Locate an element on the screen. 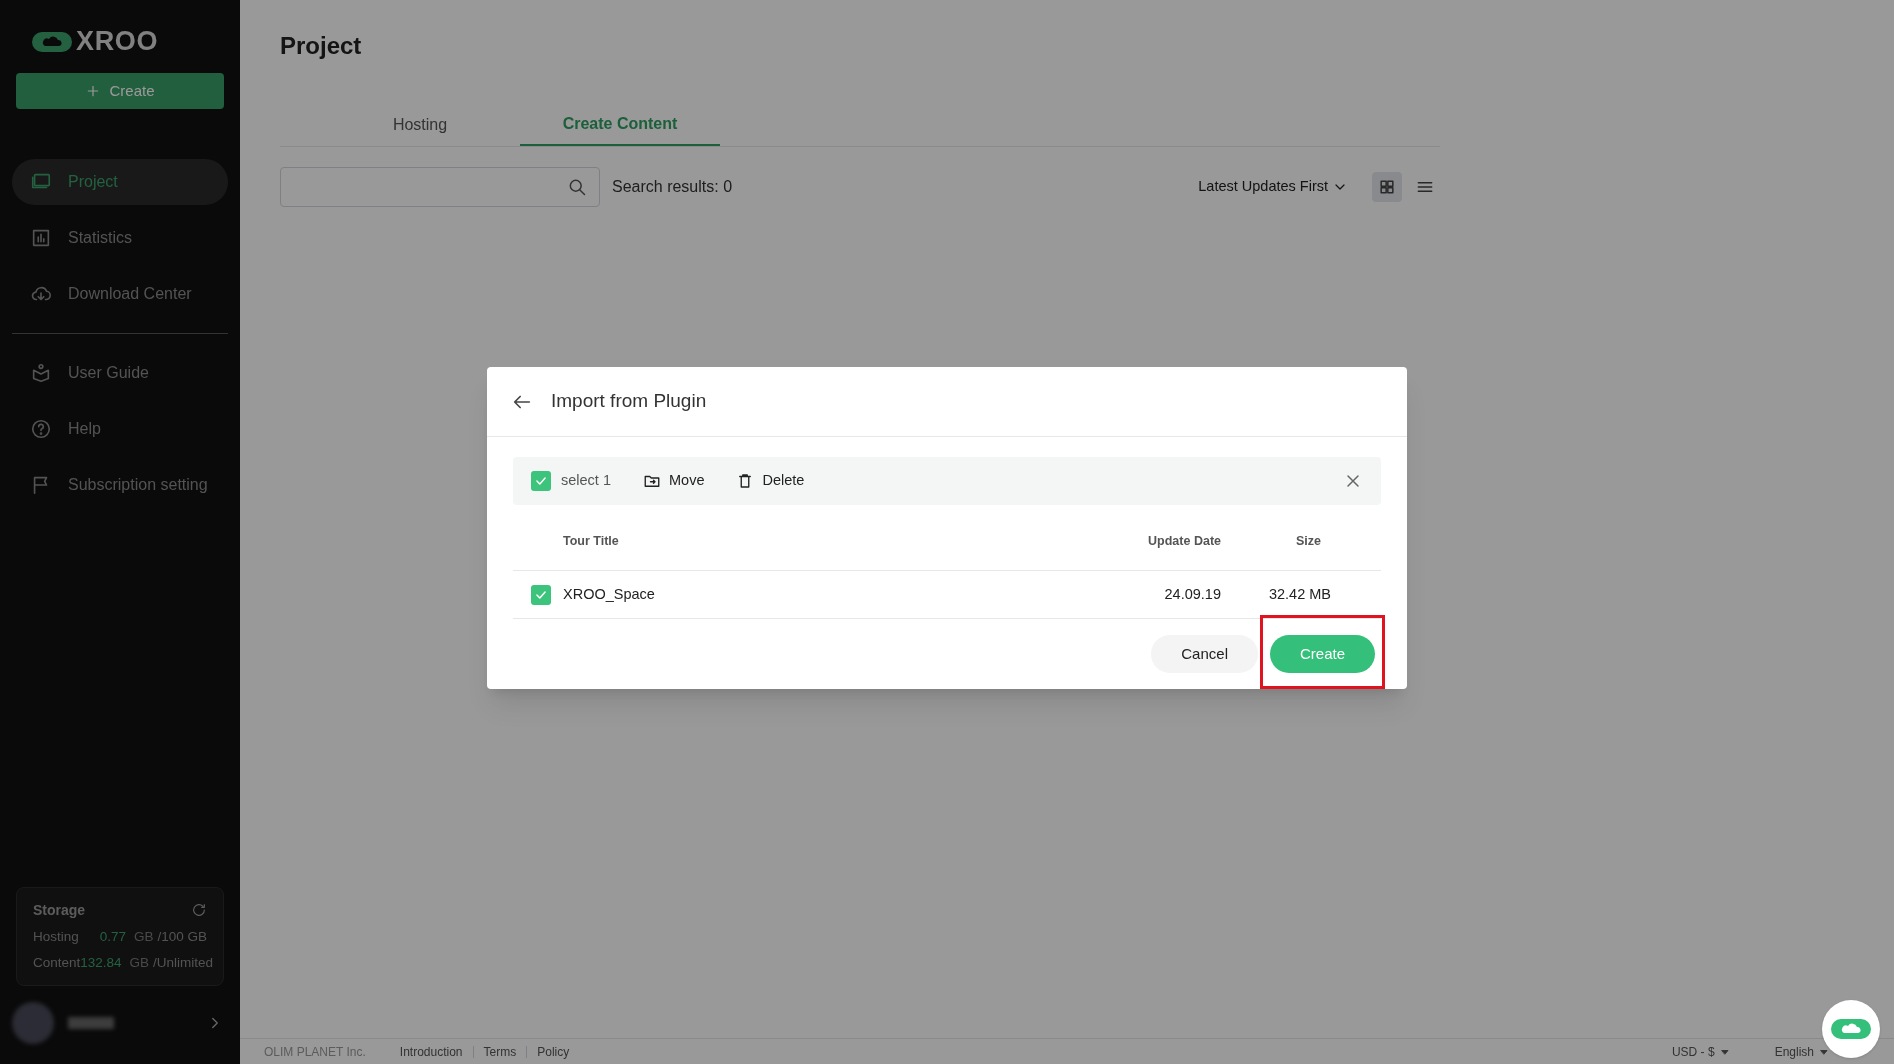  grid-icon is located at coordinates (1387, 187).